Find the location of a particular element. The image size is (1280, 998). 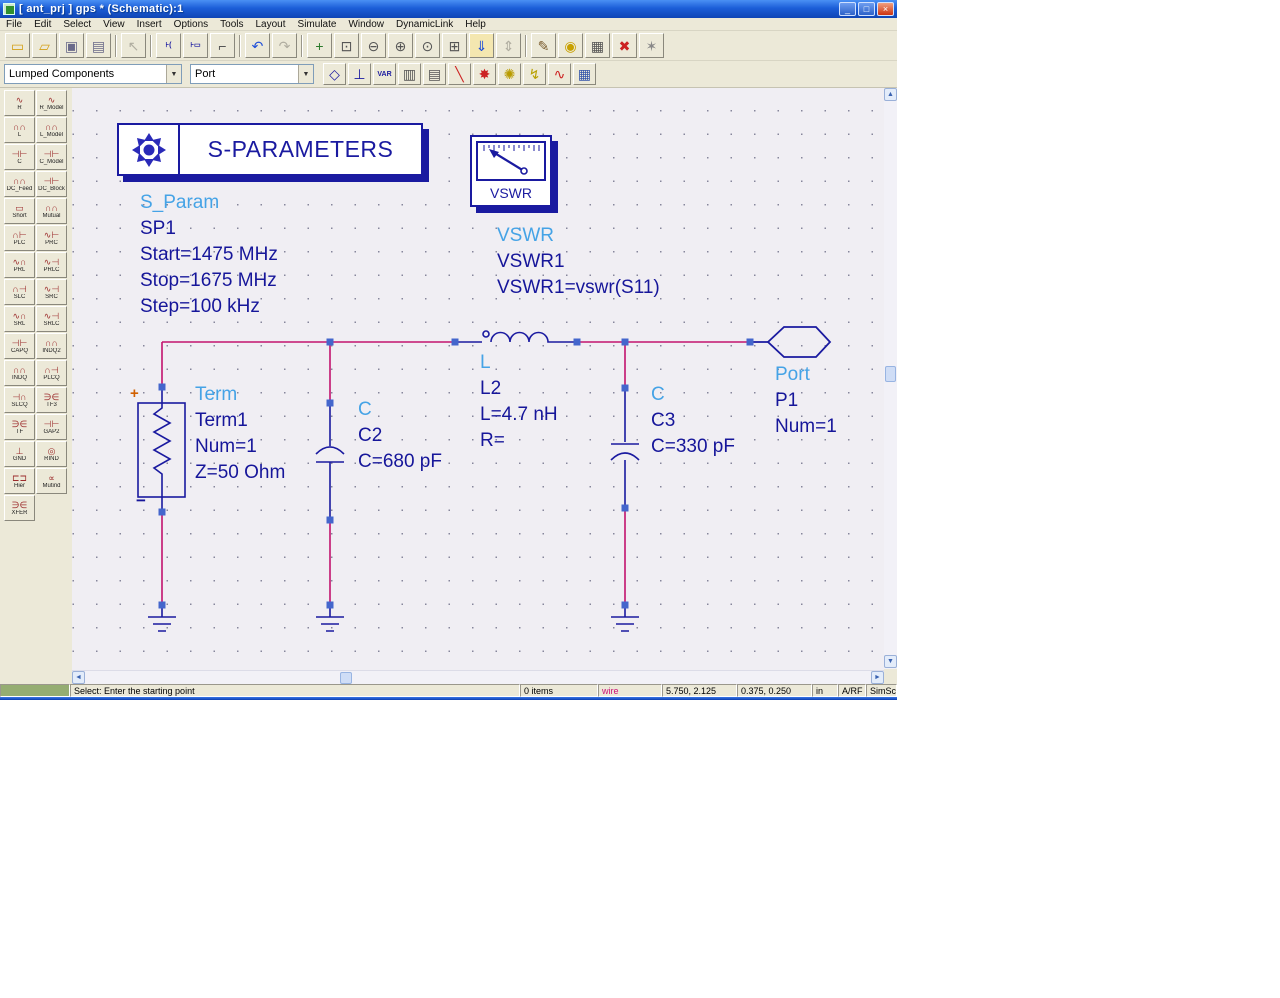

palette-item-indq: ∩∩ INDQ is located at coordinates (19, 373).